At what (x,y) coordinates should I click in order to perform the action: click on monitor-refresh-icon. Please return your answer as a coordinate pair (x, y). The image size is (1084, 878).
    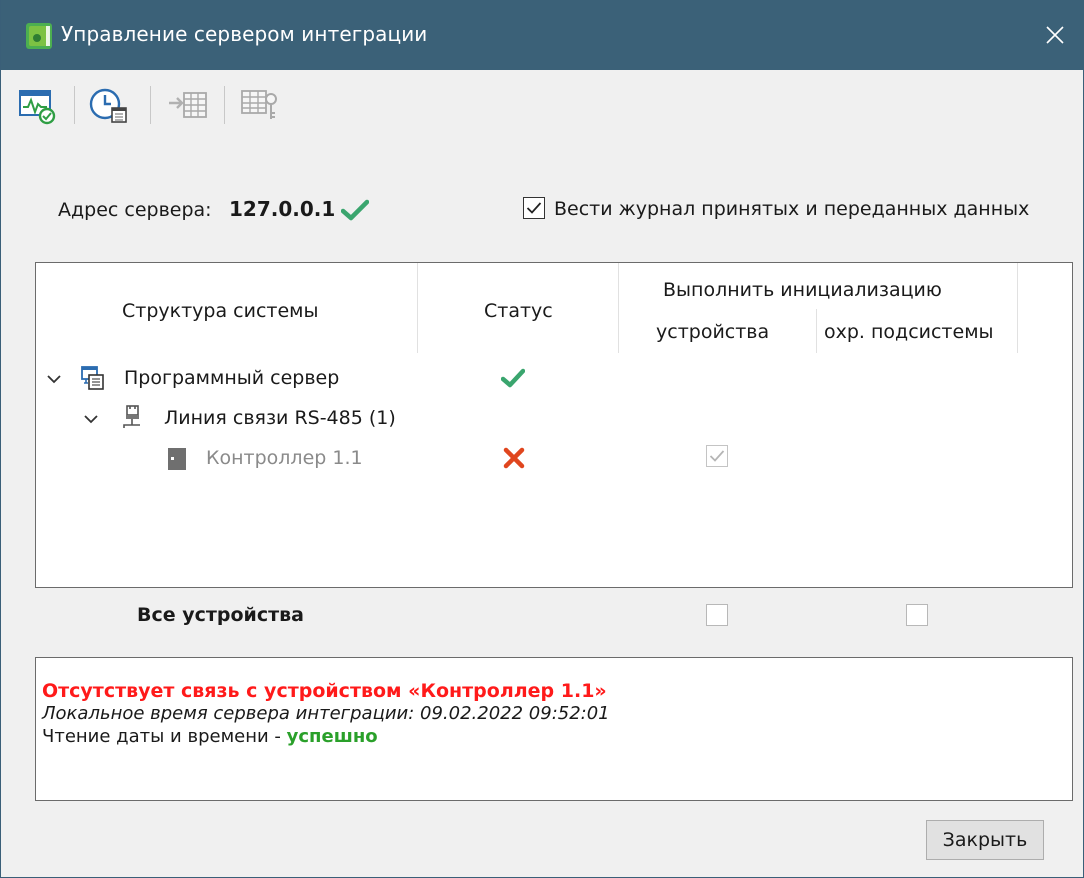
    Looking at the image, I should click on (37, 107).